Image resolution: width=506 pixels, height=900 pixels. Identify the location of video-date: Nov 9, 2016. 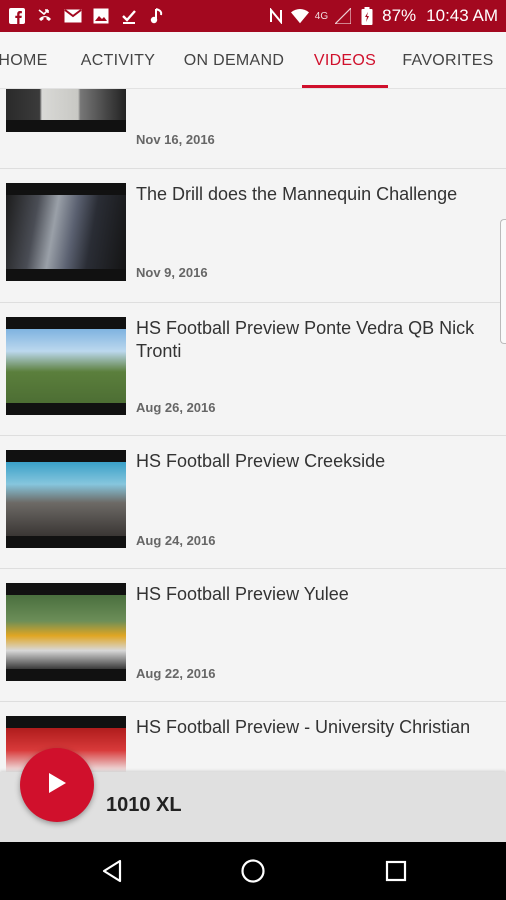
(172, 272).